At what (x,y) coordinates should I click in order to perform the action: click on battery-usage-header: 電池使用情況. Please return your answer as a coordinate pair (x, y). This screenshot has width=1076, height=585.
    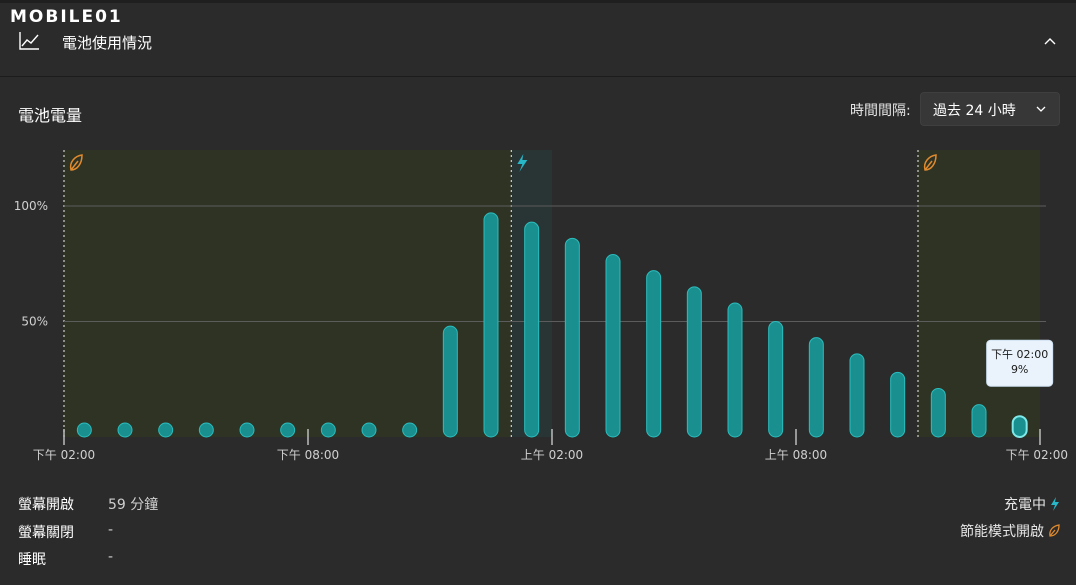
    Looking at the image, I should click on (538, 40).